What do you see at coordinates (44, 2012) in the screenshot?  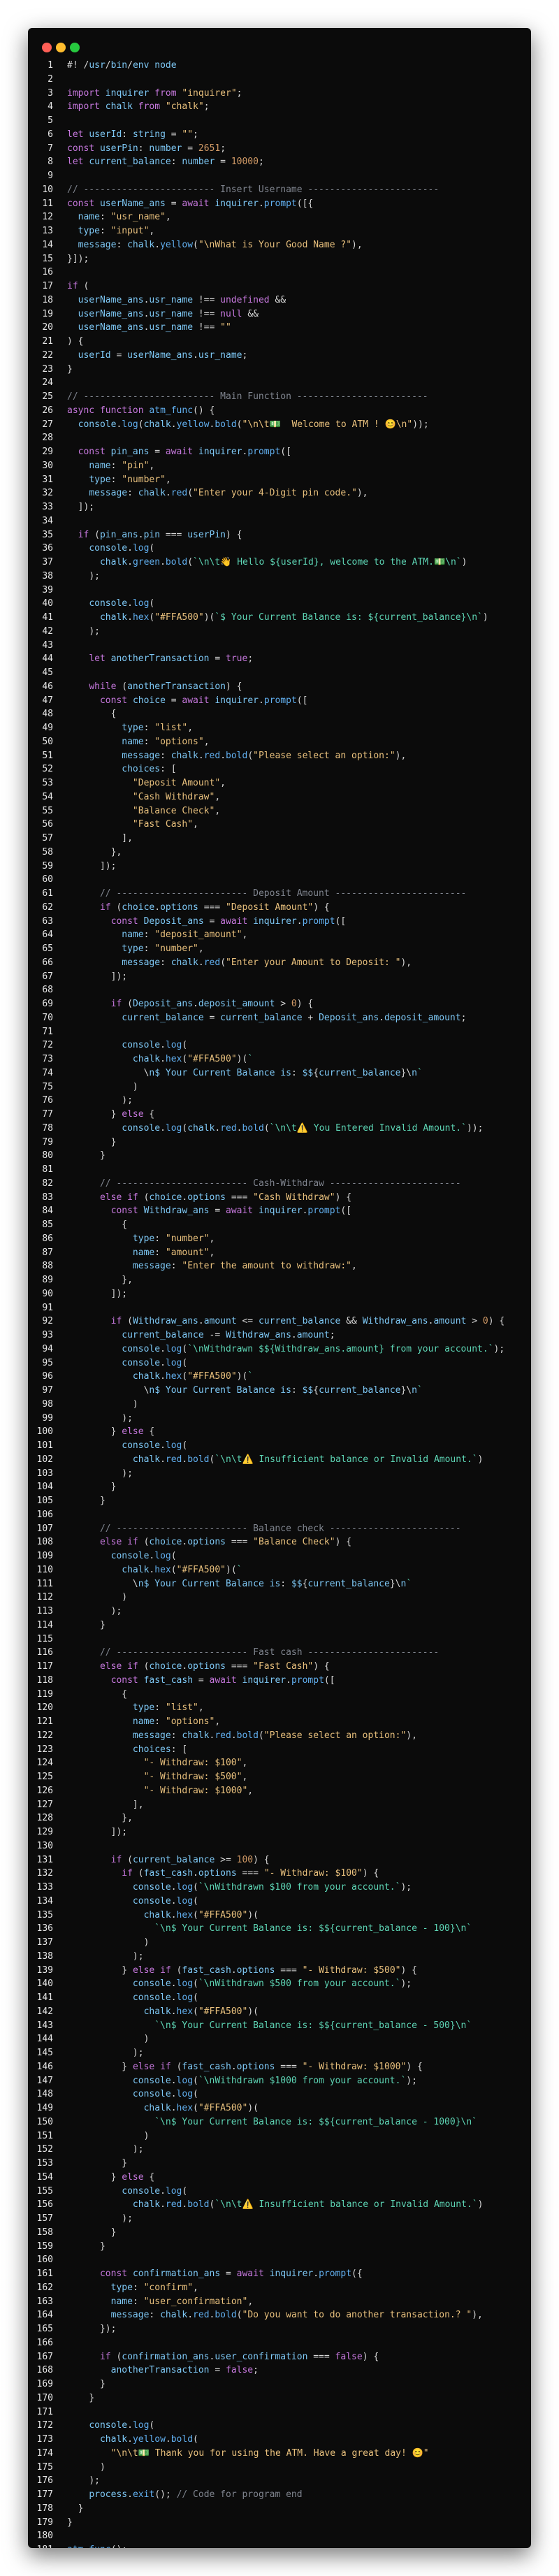 I see `line-number: 142` at bounding box center [44, 2012].